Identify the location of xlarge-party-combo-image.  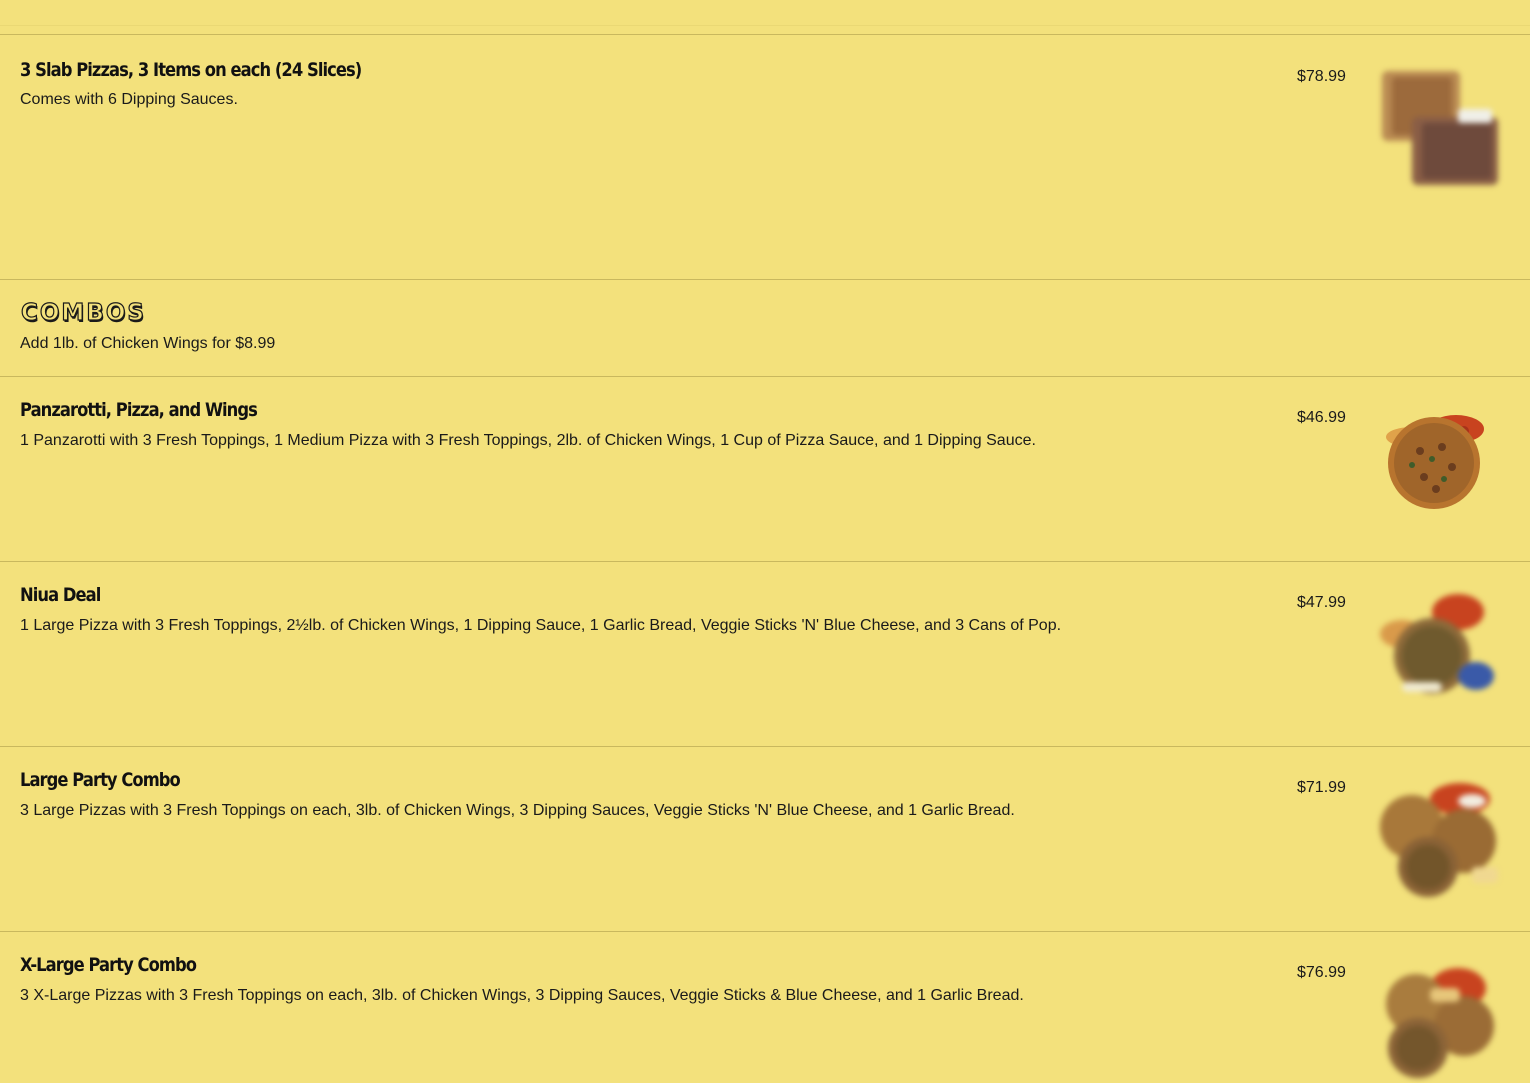
(1438, 1015).